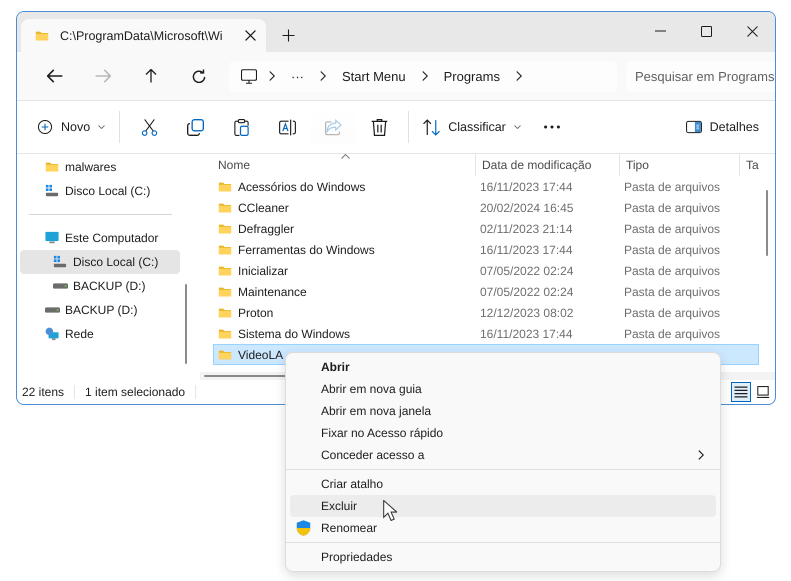 The image size is (791, 581). I want to click on file-name: CCleaner, so click(263, 207).